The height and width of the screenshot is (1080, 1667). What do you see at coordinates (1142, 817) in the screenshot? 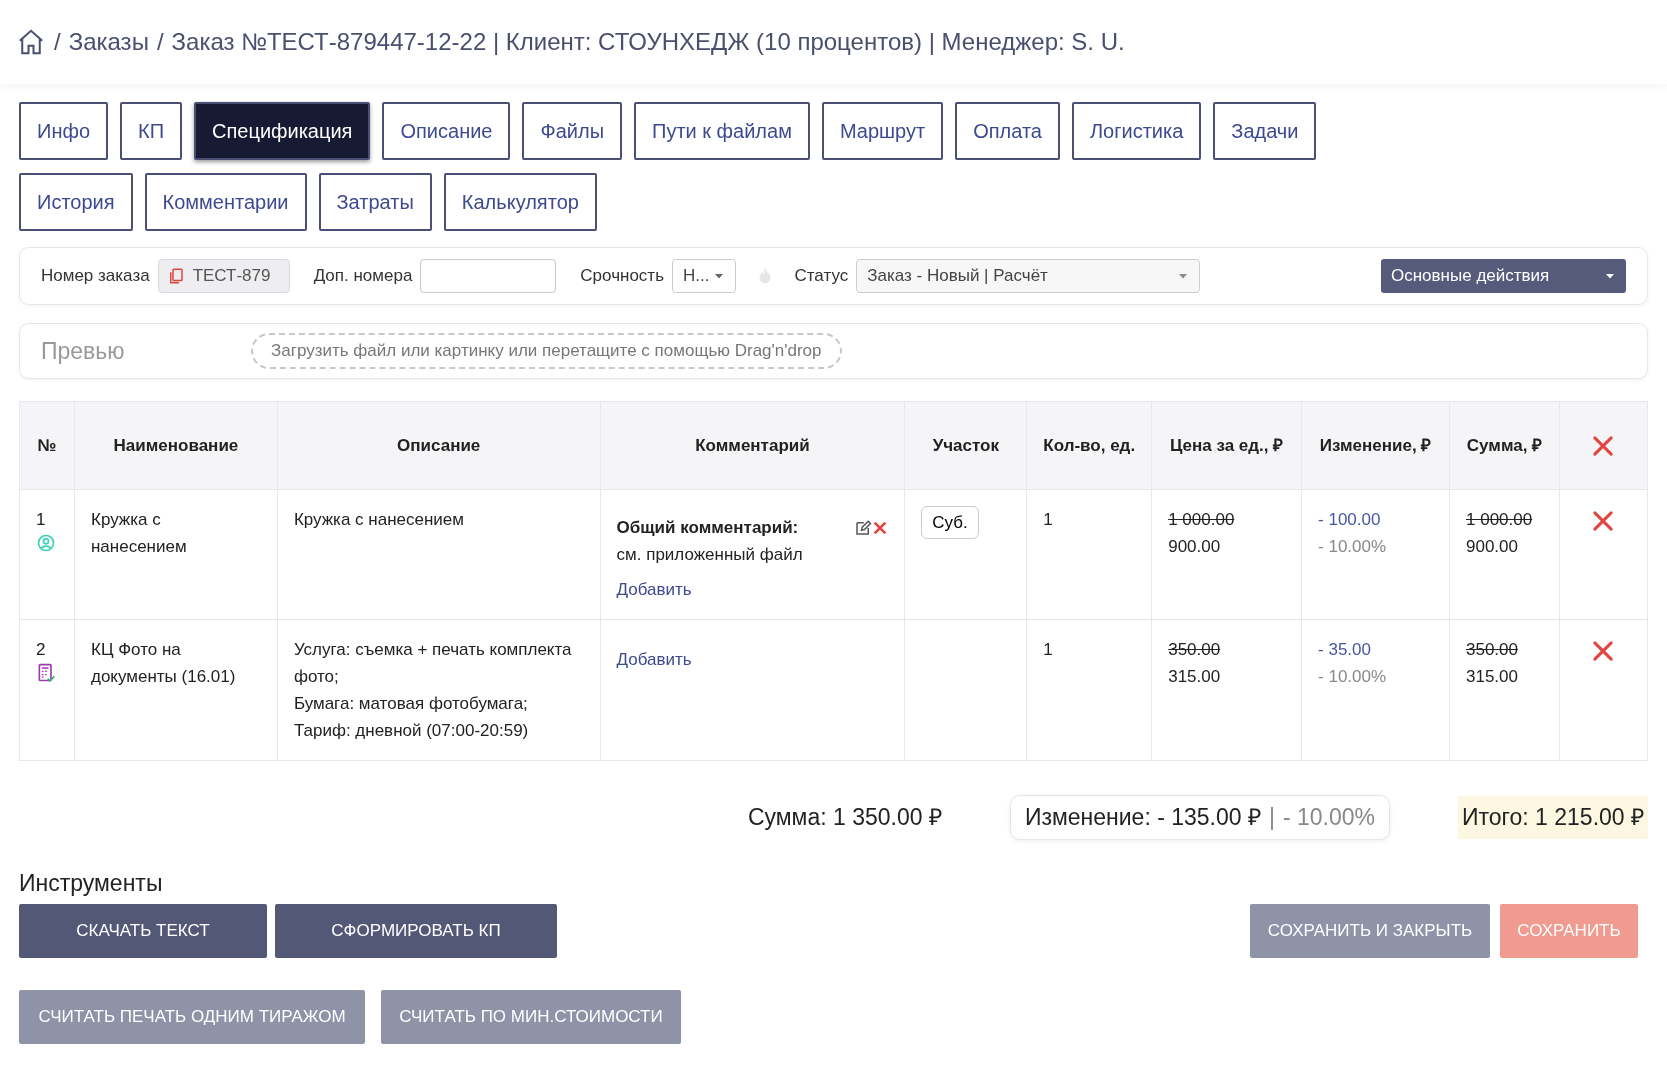
I see `change-total: Изменение: - 135.00 ₽` at bounding box center [1142, 817].